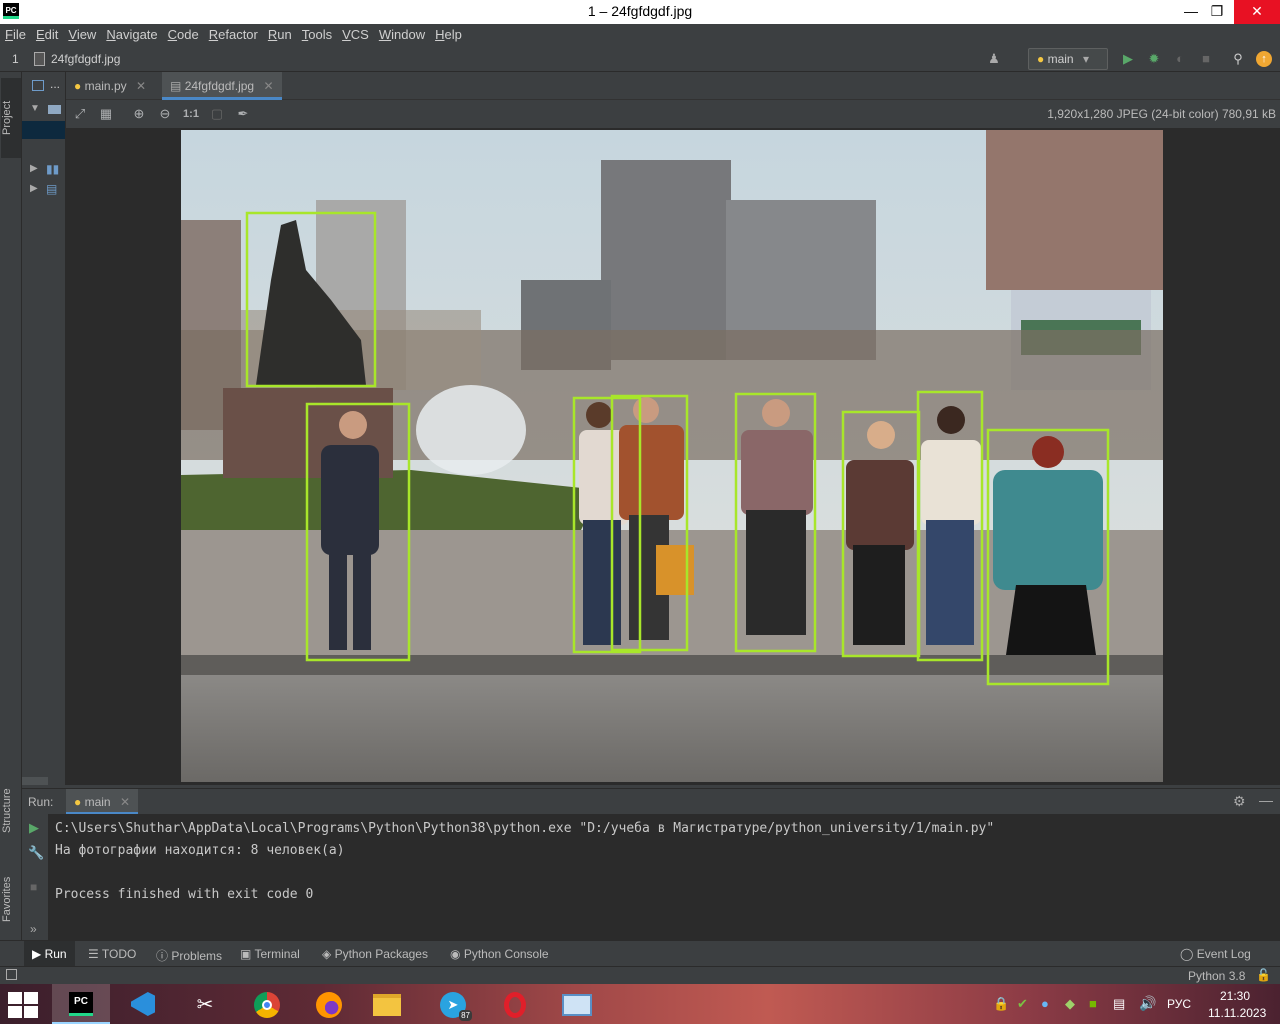 This screenshot has height=1024, width=1280. Describe the element at coordinates (11, 118) in the screenshot. I see `project-tool-tab: Project` at that location.